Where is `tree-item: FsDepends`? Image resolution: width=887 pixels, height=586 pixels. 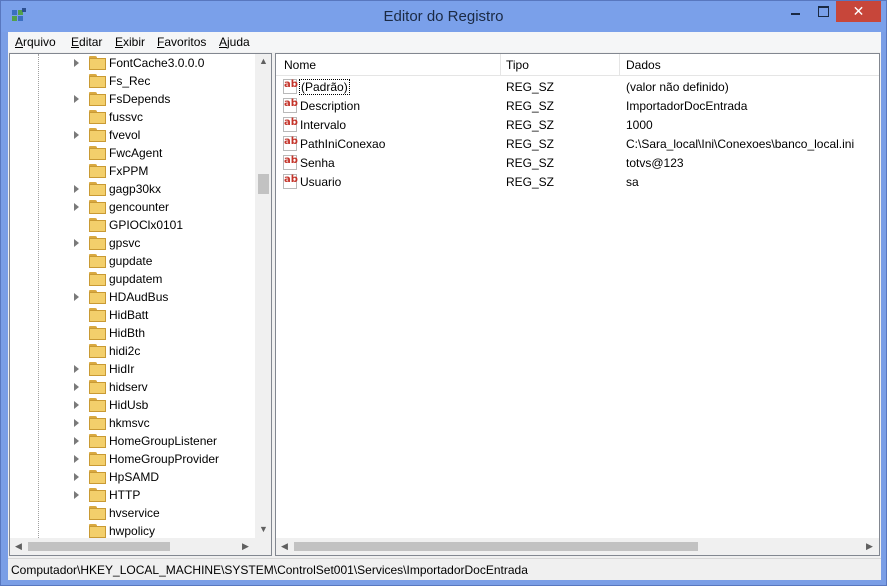
tree-item: FsDepends is located at coordinates (132, 99).